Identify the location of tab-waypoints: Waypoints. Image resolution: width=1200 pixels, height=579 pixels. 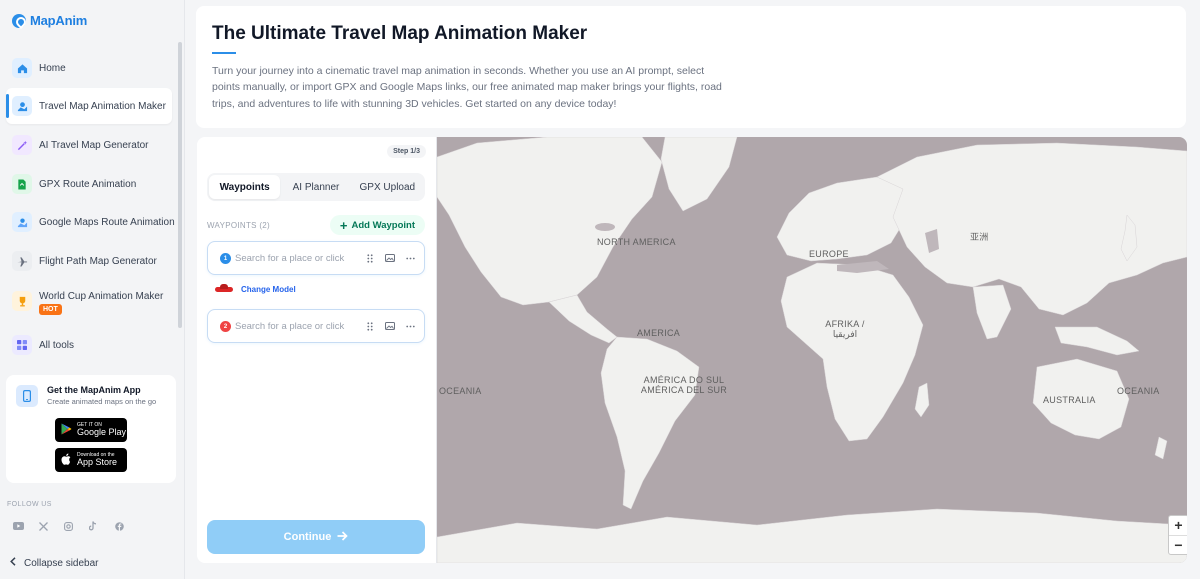
(245, 187).